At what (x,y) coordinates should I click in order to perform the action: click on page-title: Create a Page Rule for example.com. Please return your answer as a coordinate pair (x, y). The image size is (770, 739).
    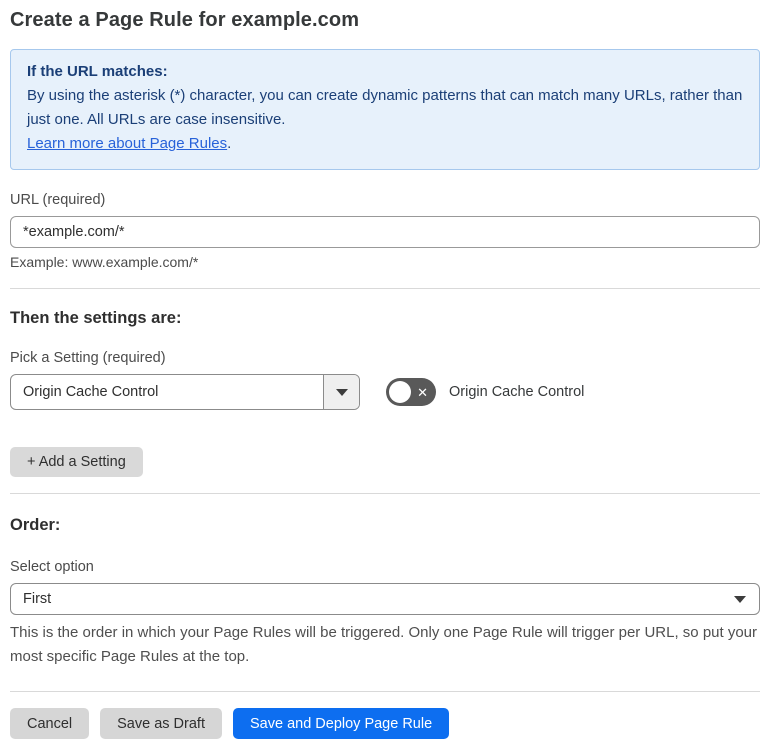
    Looking at the image, I should click on (185, 20).